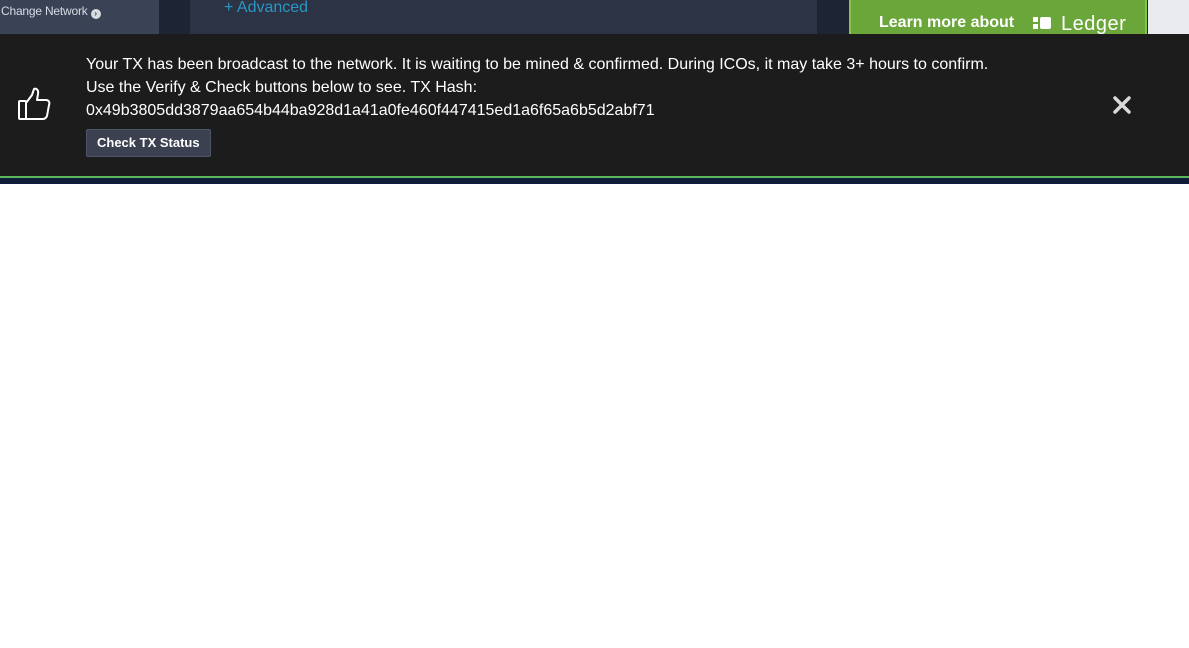 Image resolution: width=1189 pixels, height=648 pixels. I want to click on promo-brand: Ledger, so click(1094, 24).